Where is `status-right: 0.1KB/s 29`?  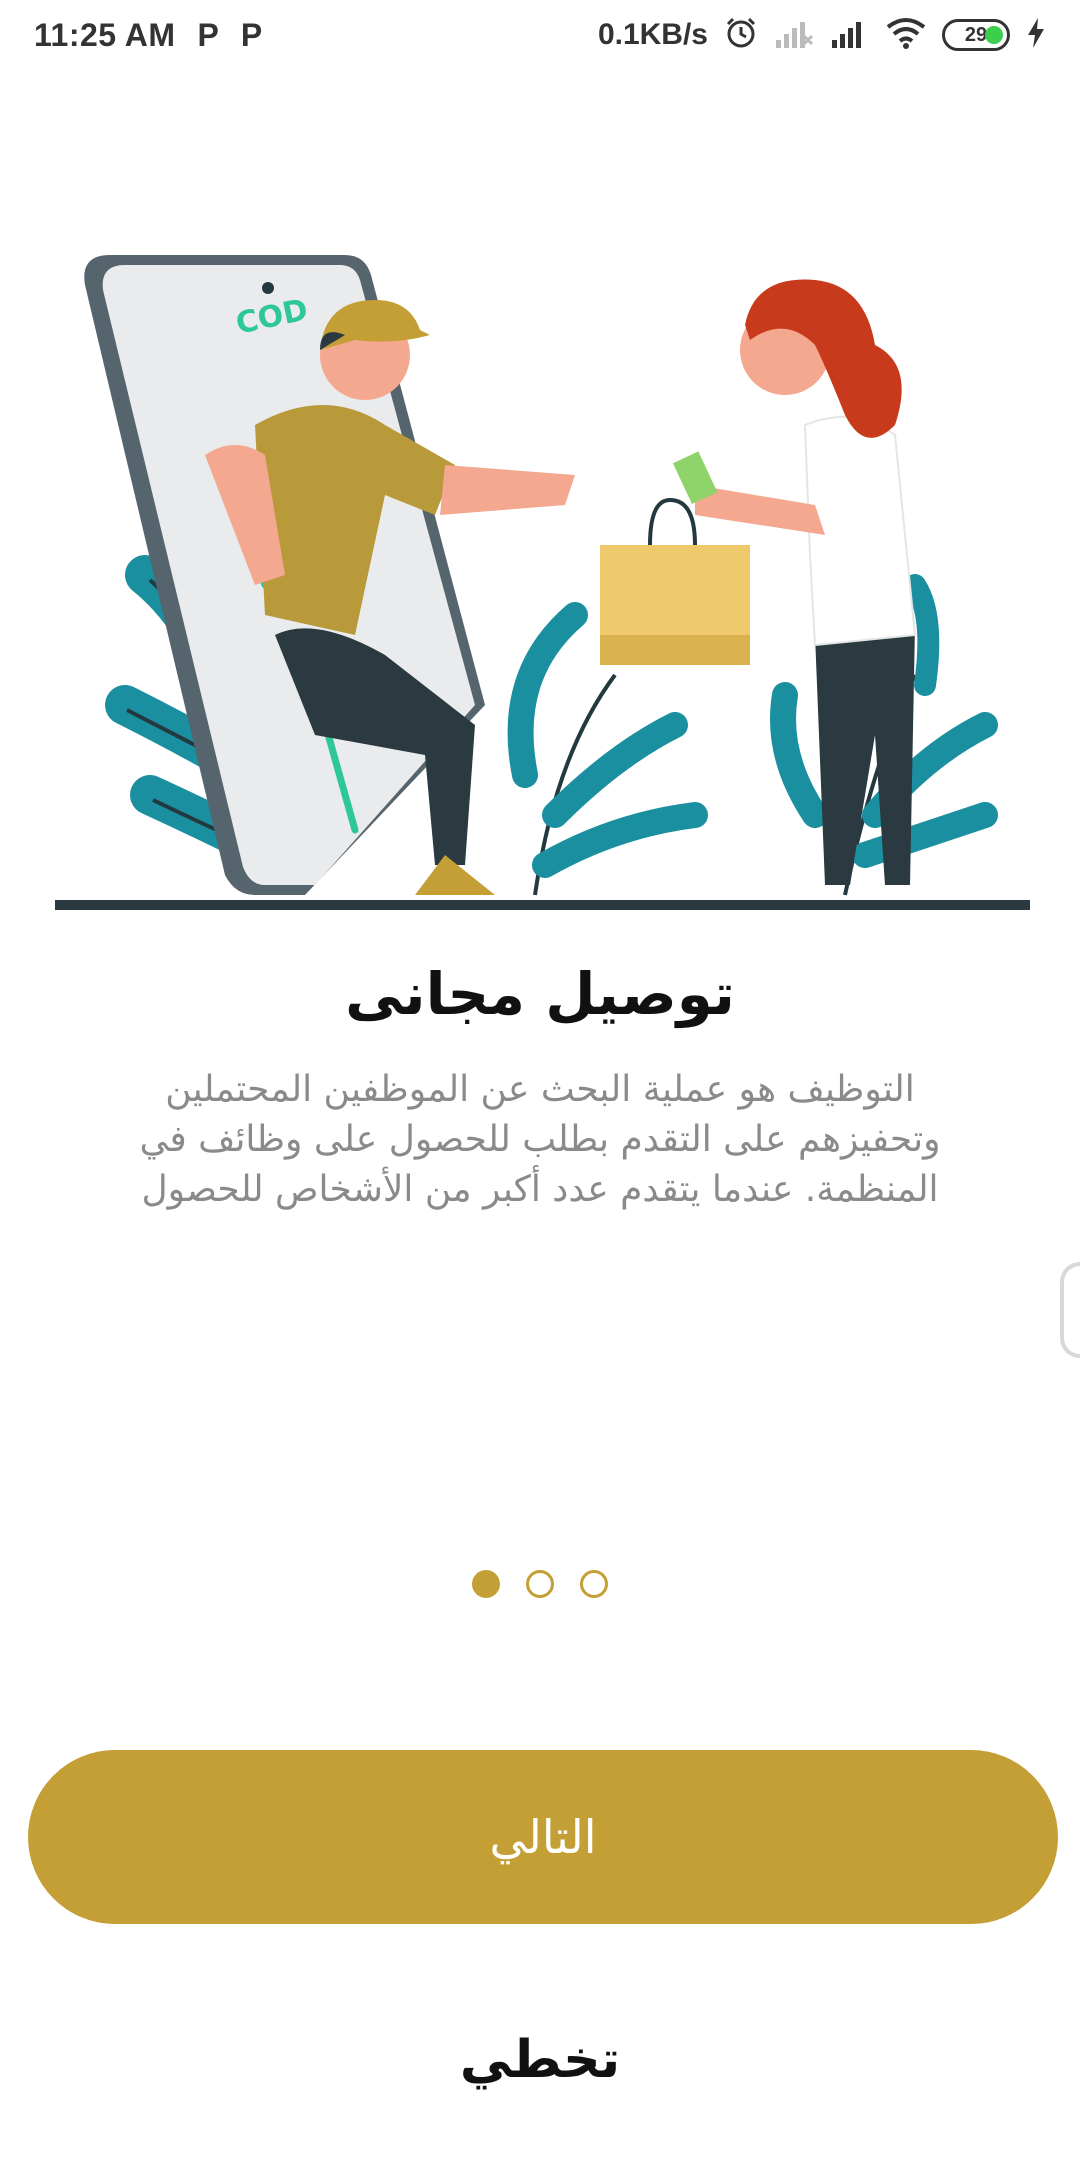 status-right: 0.1KB/s 29 is located at coordinates (814, 35).